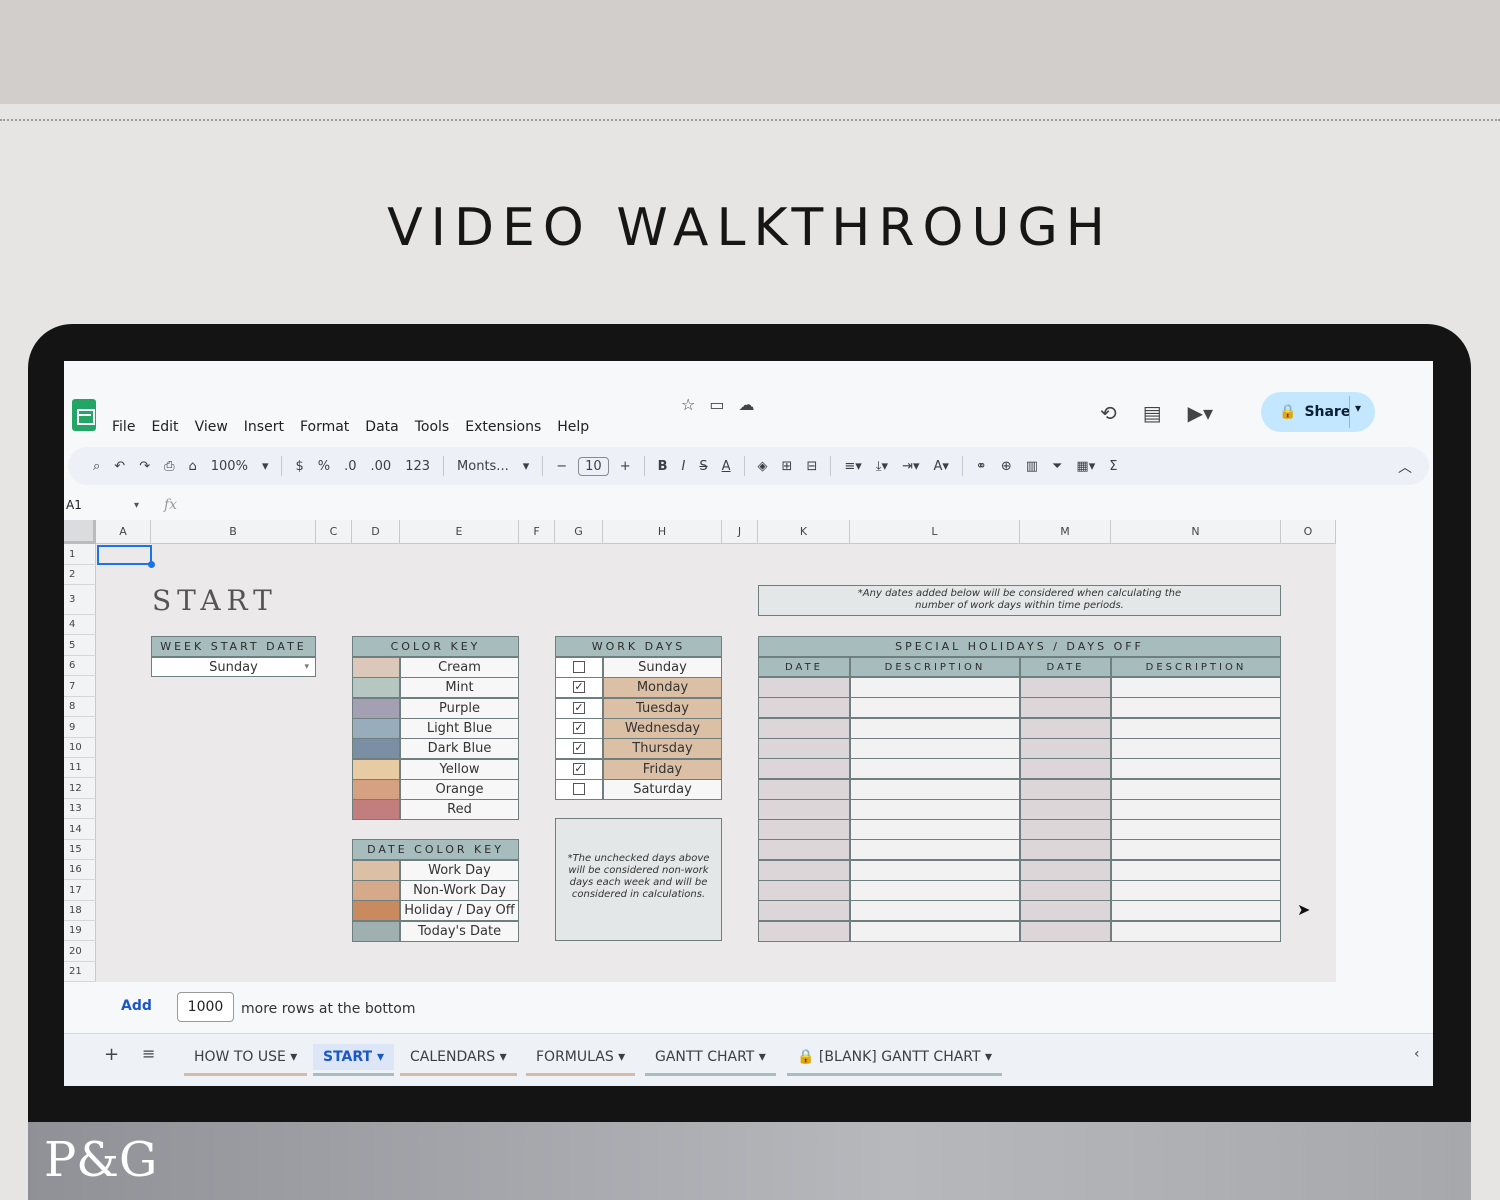 This screenshot has height=1200, width=1500. Describe the element at coordinates (1318, 412) in the screenshot. I see `share-button: 🔒 Share ▾` at that location.